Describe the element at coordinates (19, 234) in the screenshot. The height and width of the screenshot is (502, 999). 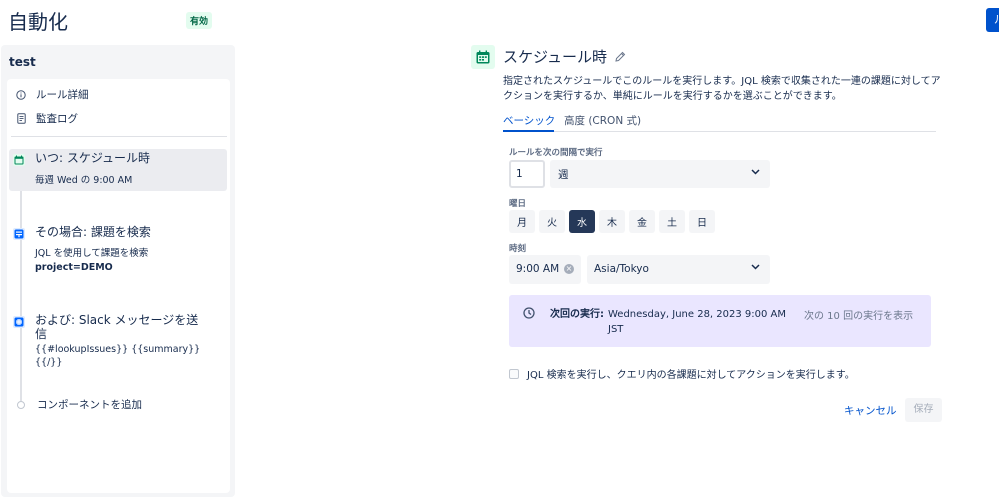
I see `jql-search-icon` at that location.